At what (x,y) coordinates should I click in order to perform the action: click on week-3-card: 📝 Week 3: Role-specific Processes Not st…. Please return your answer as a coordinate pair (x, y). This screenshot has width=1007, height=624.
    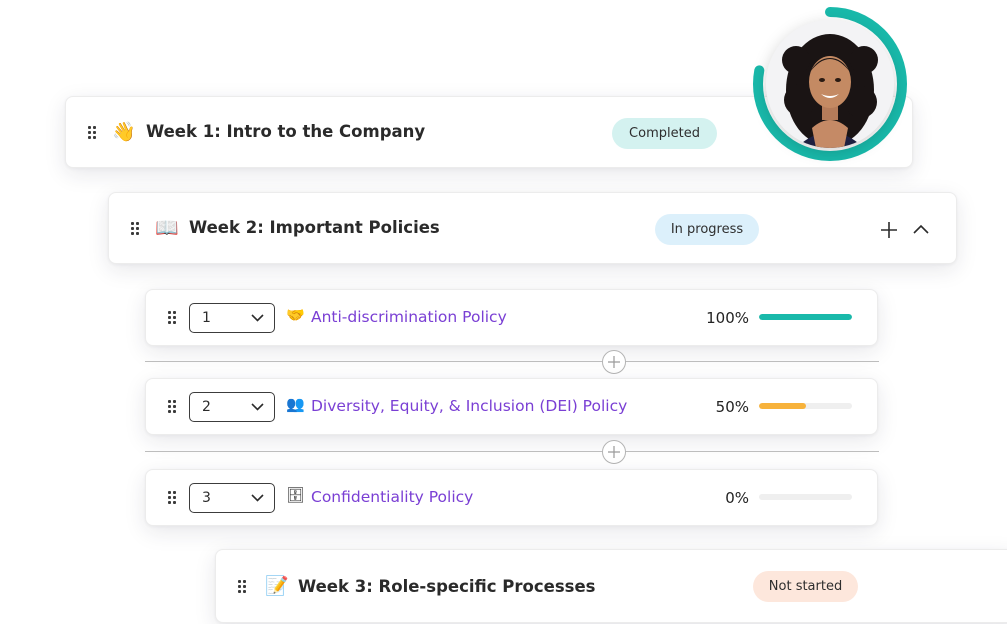
    Looking at the image, I should click on (611, 586).